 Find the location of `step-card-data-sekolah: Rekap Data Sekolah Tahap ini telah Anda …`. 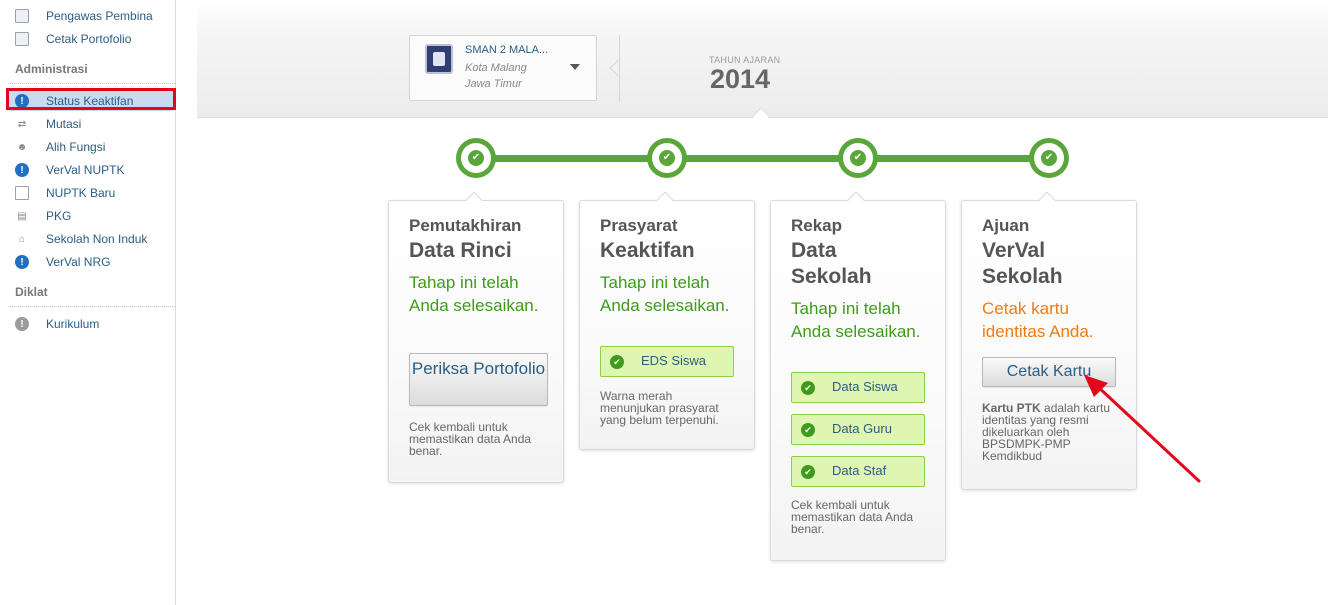

step-card-data-sekolah: Rekap Data Sekolah Tahap ini telah Anda … is located at coordinates (858, 376).